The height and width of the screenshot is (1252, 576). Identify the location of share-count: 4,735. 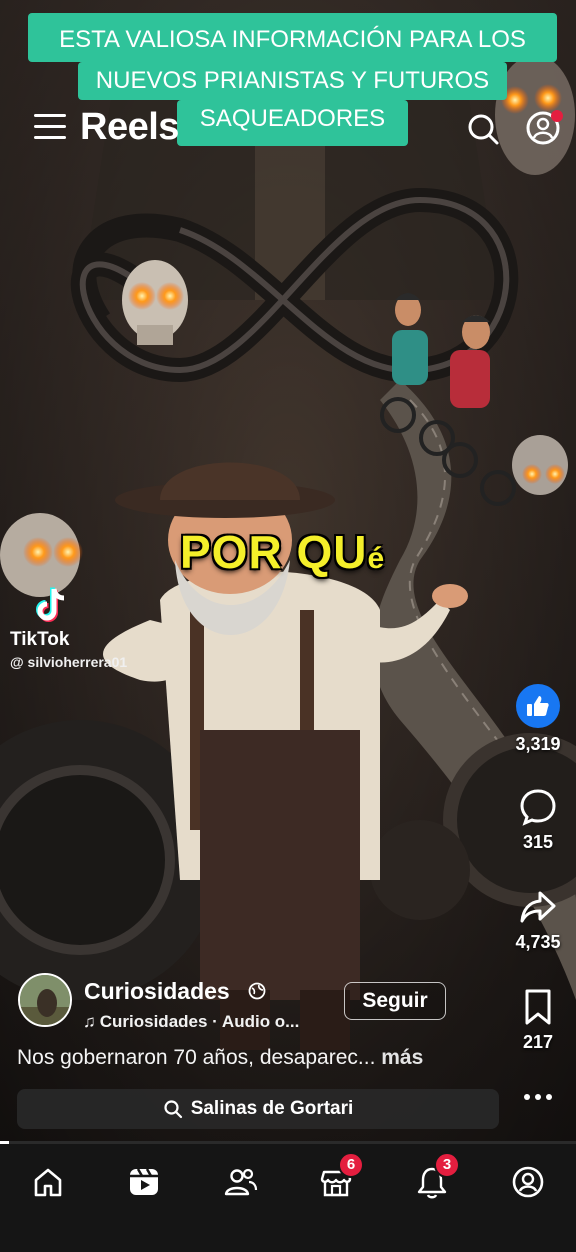
(538, 942).